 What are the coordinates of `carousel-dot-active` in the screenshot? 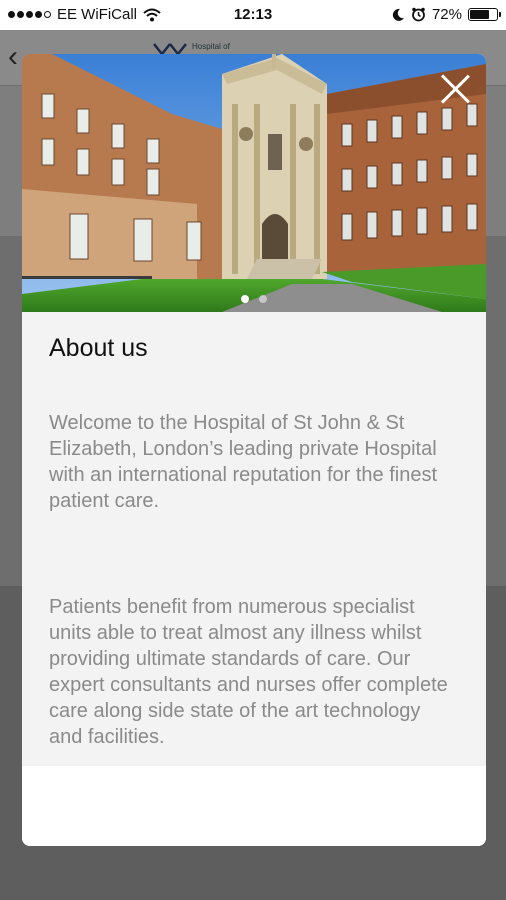 It's located at (245, 299).